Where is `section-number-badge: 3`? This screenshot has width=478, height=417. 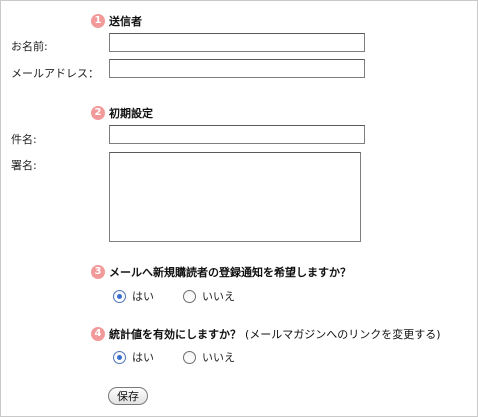
section-number-badge: 3 is located at coordinates (98, 272).